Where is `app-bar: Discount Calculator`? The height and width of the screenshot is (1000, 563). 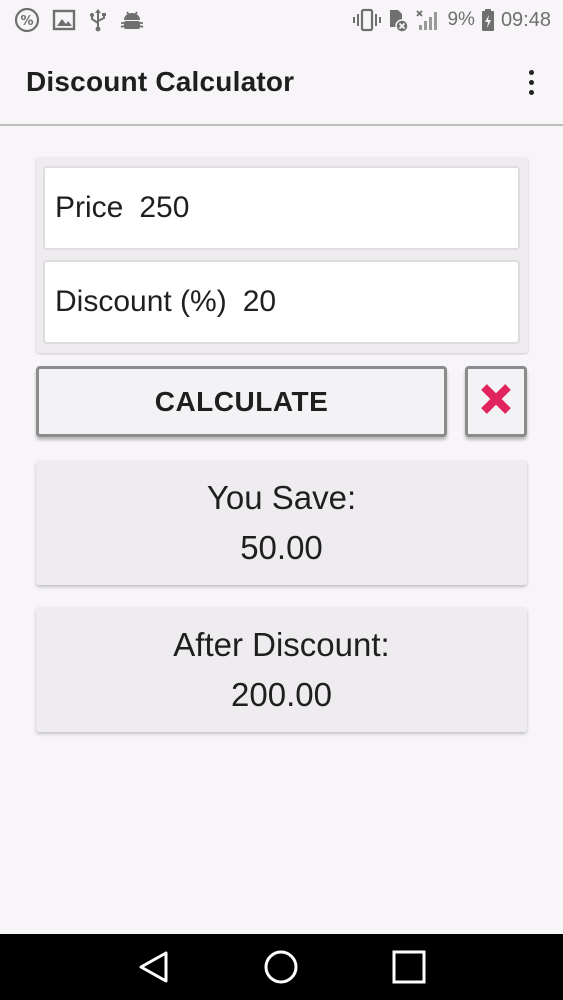 app-bar: Discount Calculator is located at coordinates (281, 83).